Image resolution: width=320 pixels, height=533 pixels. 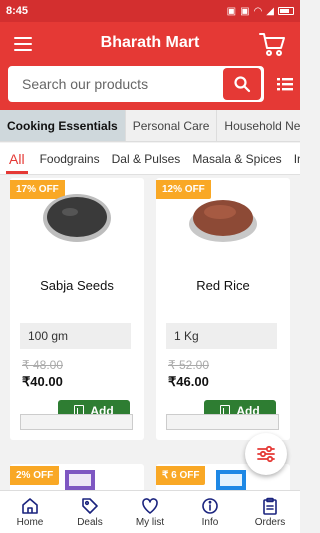 I want to click on cart-button, so click(x=272, y=44).